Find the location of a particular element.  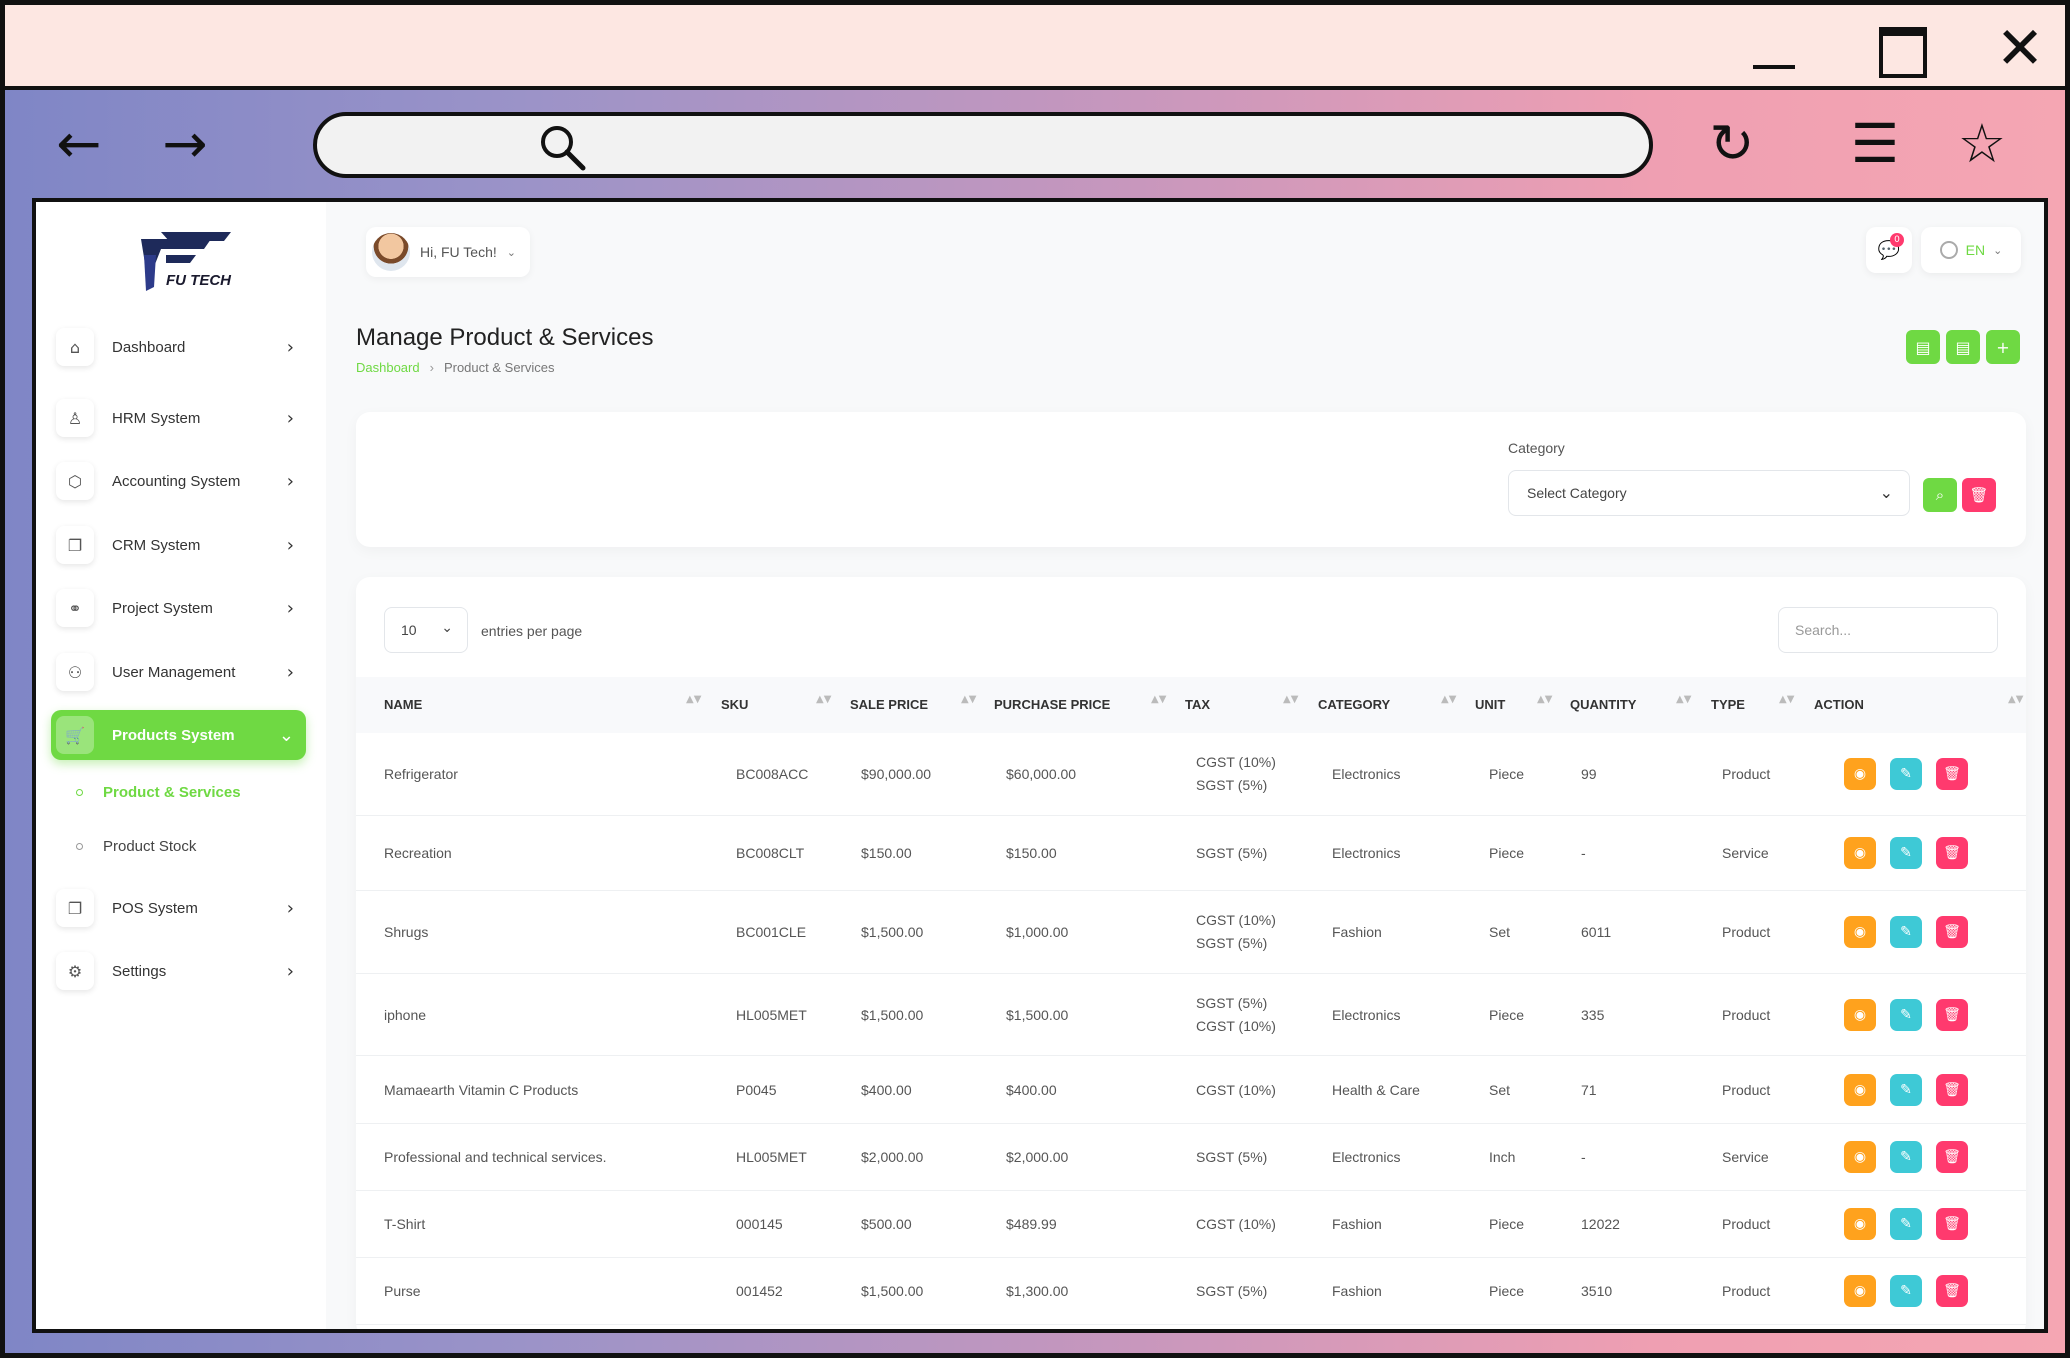

reset-filter-button: 🗑 is located at coordinates (1979, 495).